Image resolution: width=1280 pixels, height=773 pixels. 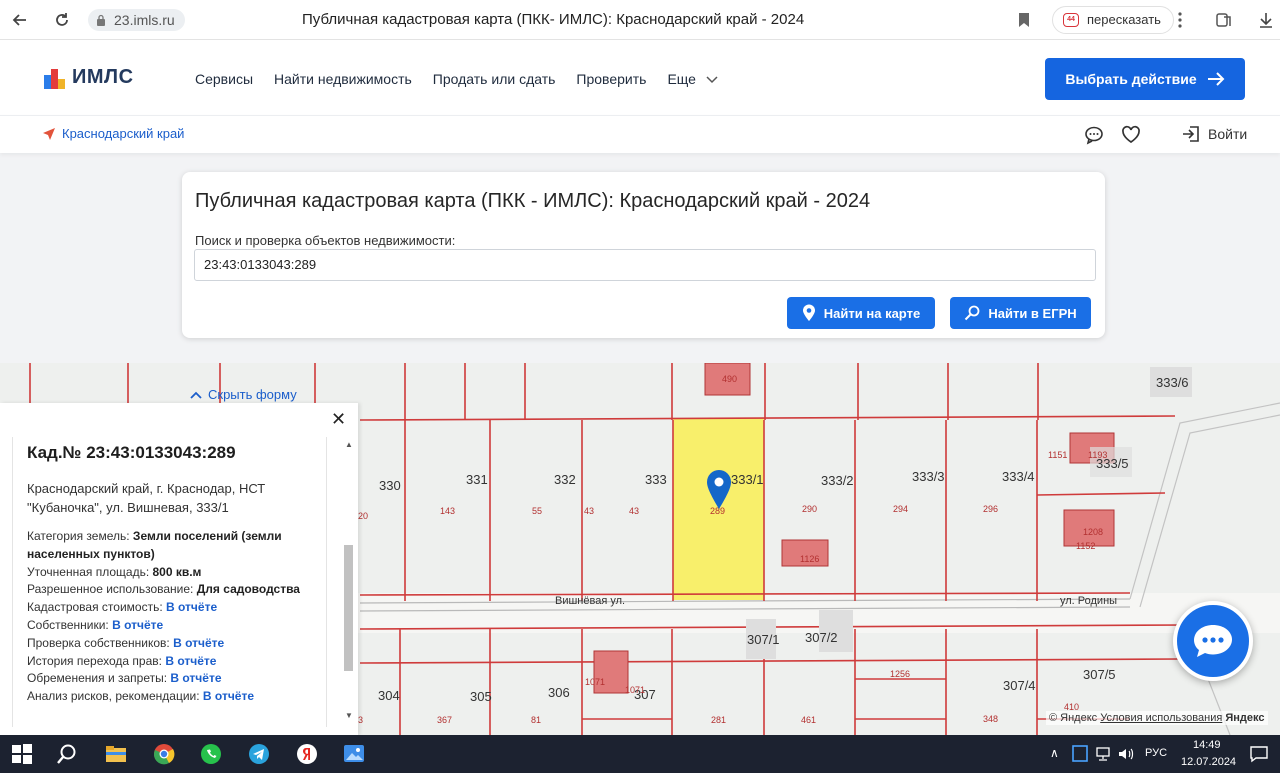 I want to click on parcel-number: 296, so click(x=990, y=509).